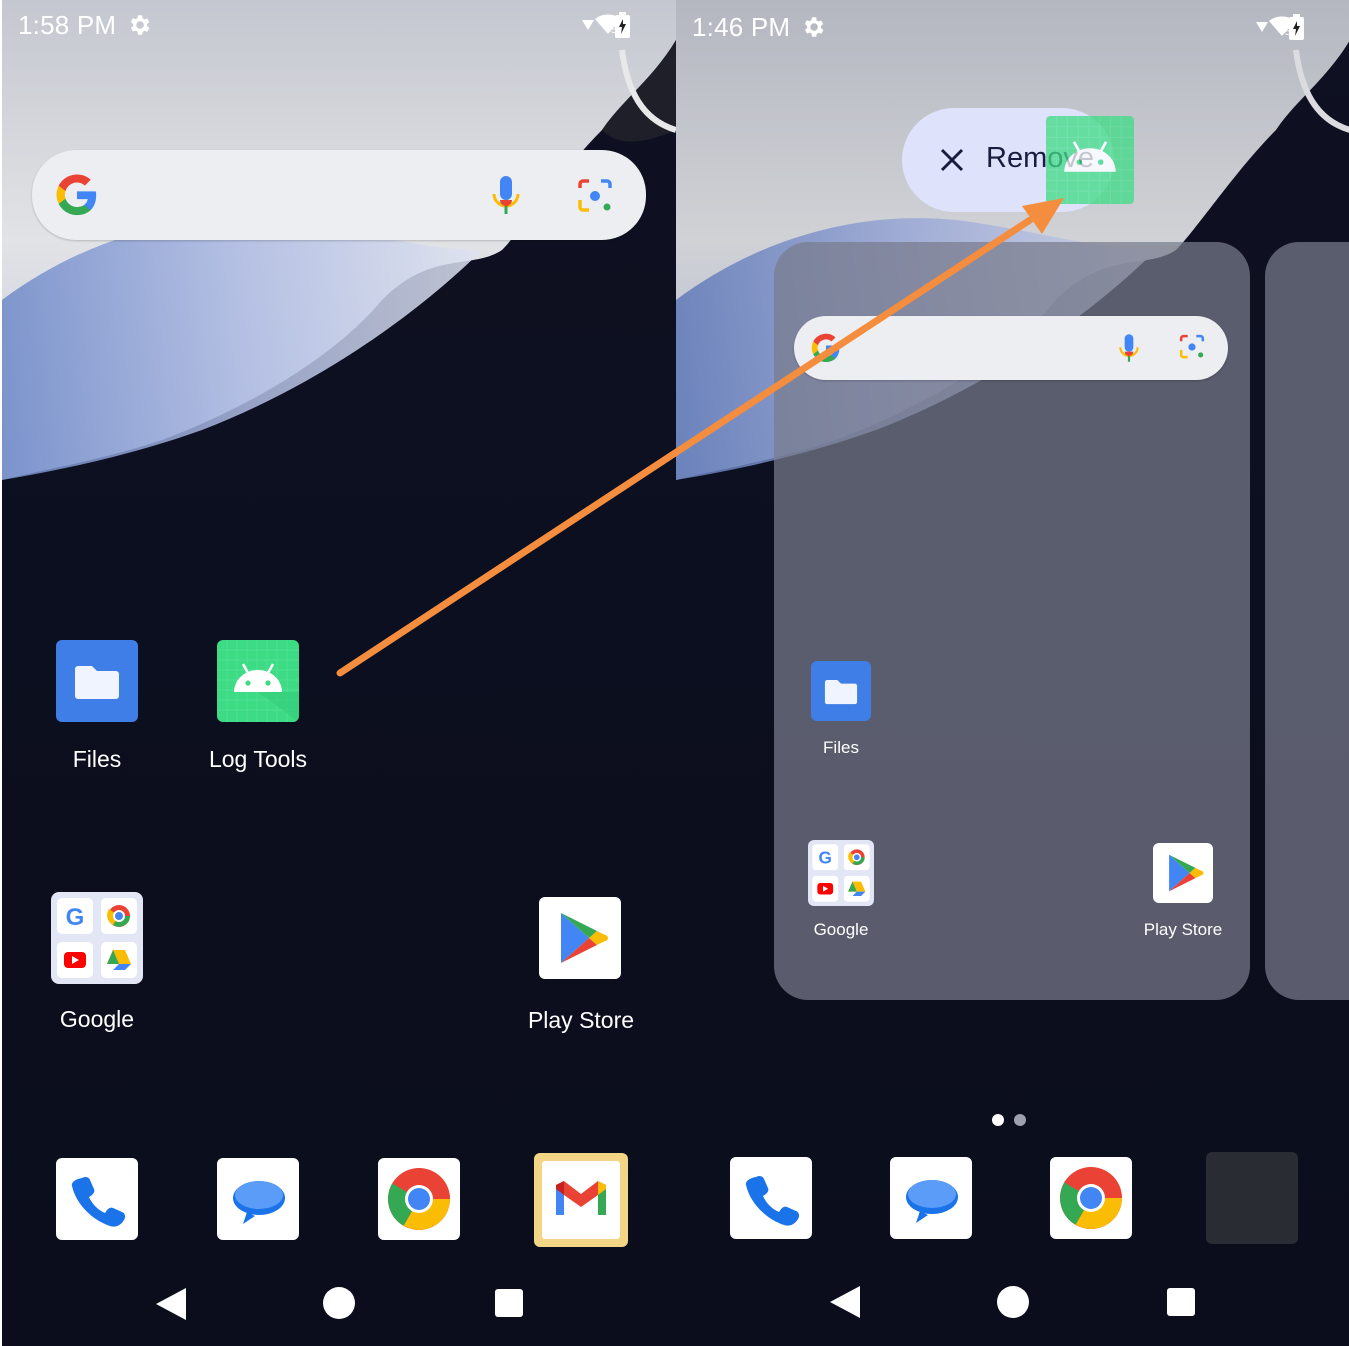 This screenshot has height=1346, width=1349. I want to click on app-label: Log Tools, so click(258, 759).